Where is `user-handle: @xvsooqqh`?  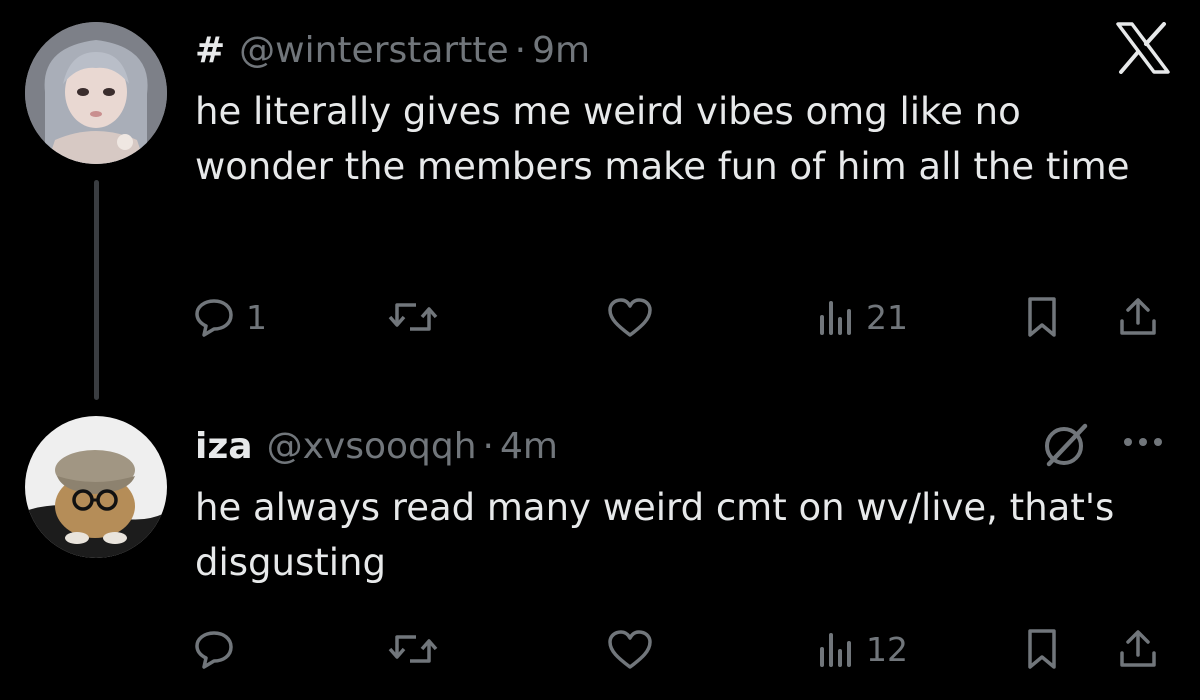 user-handle: @xvsooqqh is located at coordinates (372, 446).